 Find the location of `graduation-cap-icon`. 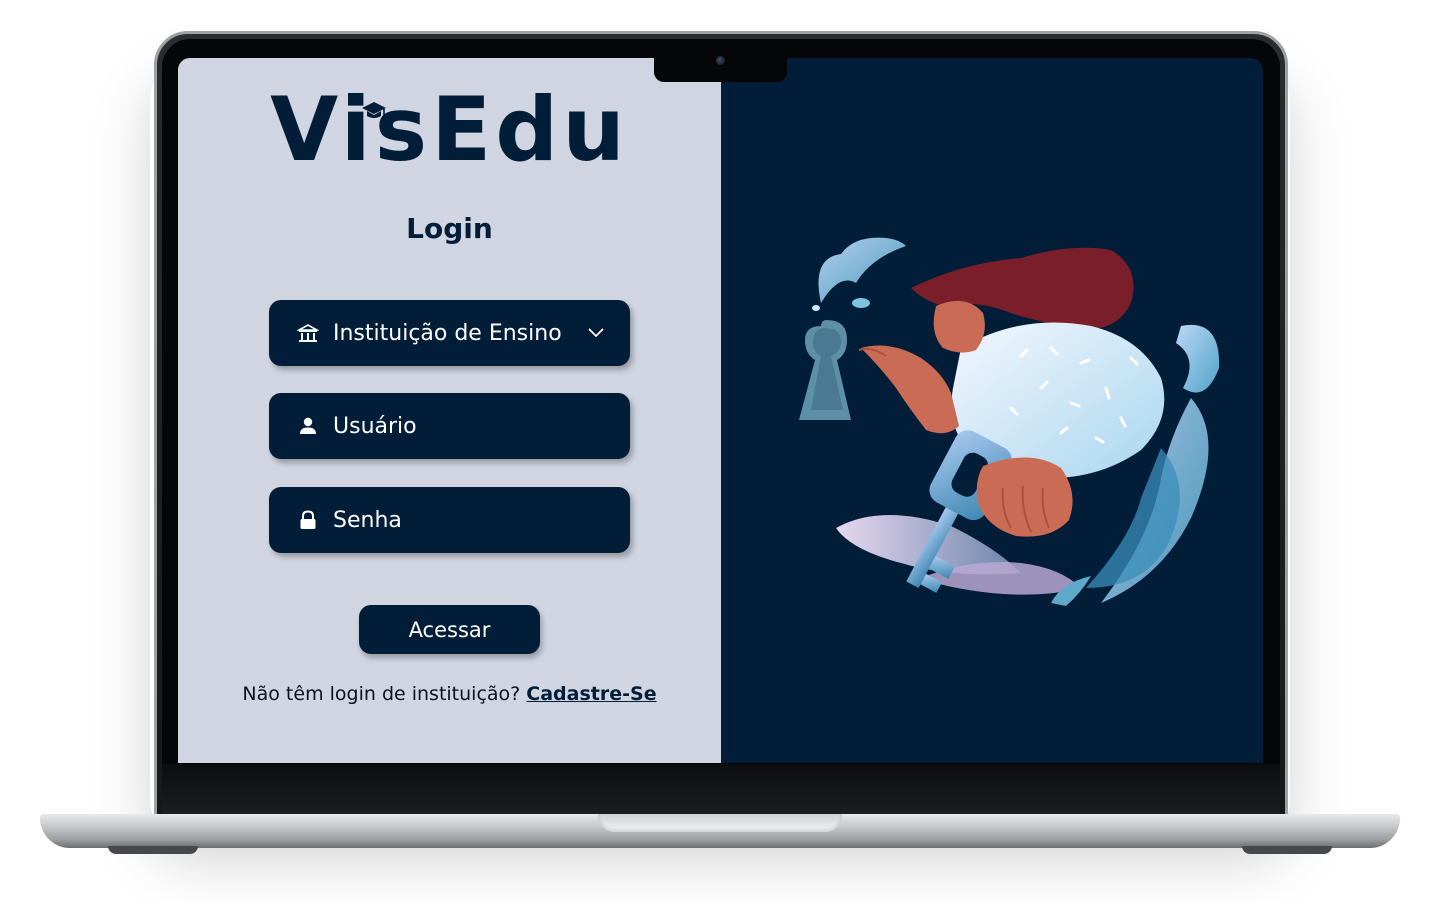

graduation-cap-icon is located at coordinates (374, 110).